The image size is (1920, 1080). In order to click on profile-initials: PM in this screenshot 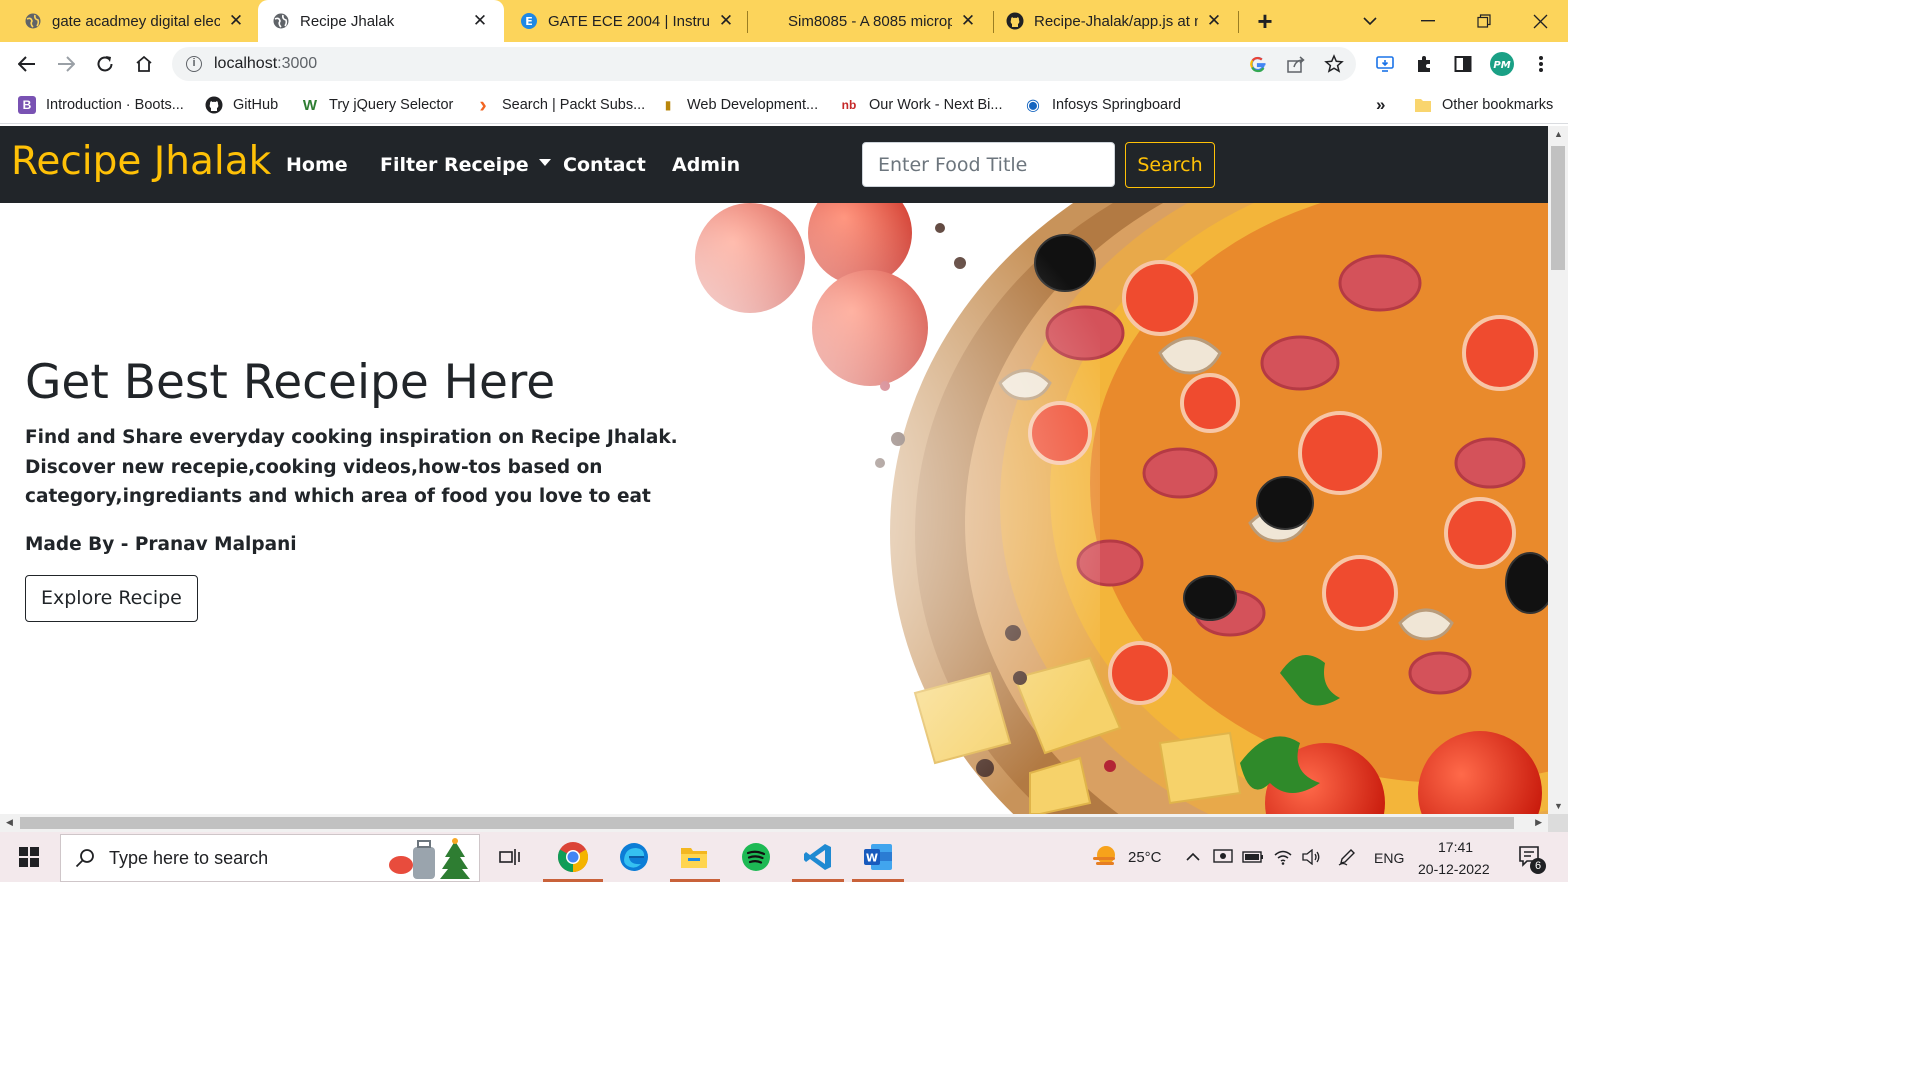, I will do `click(1501, 65)`.